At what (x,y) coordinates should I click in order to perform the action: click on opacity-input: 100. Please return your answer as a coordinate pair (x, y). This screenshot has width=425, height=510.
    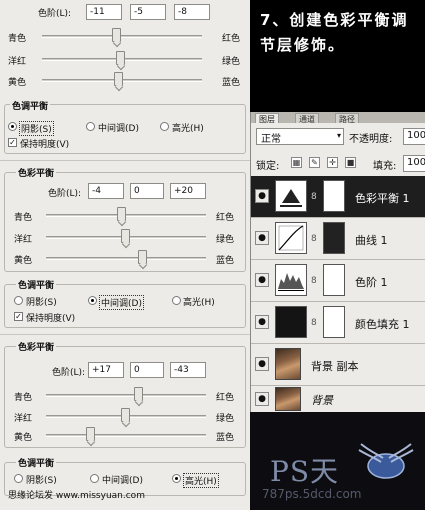
    Looking at the image, I should click on (414, 136).